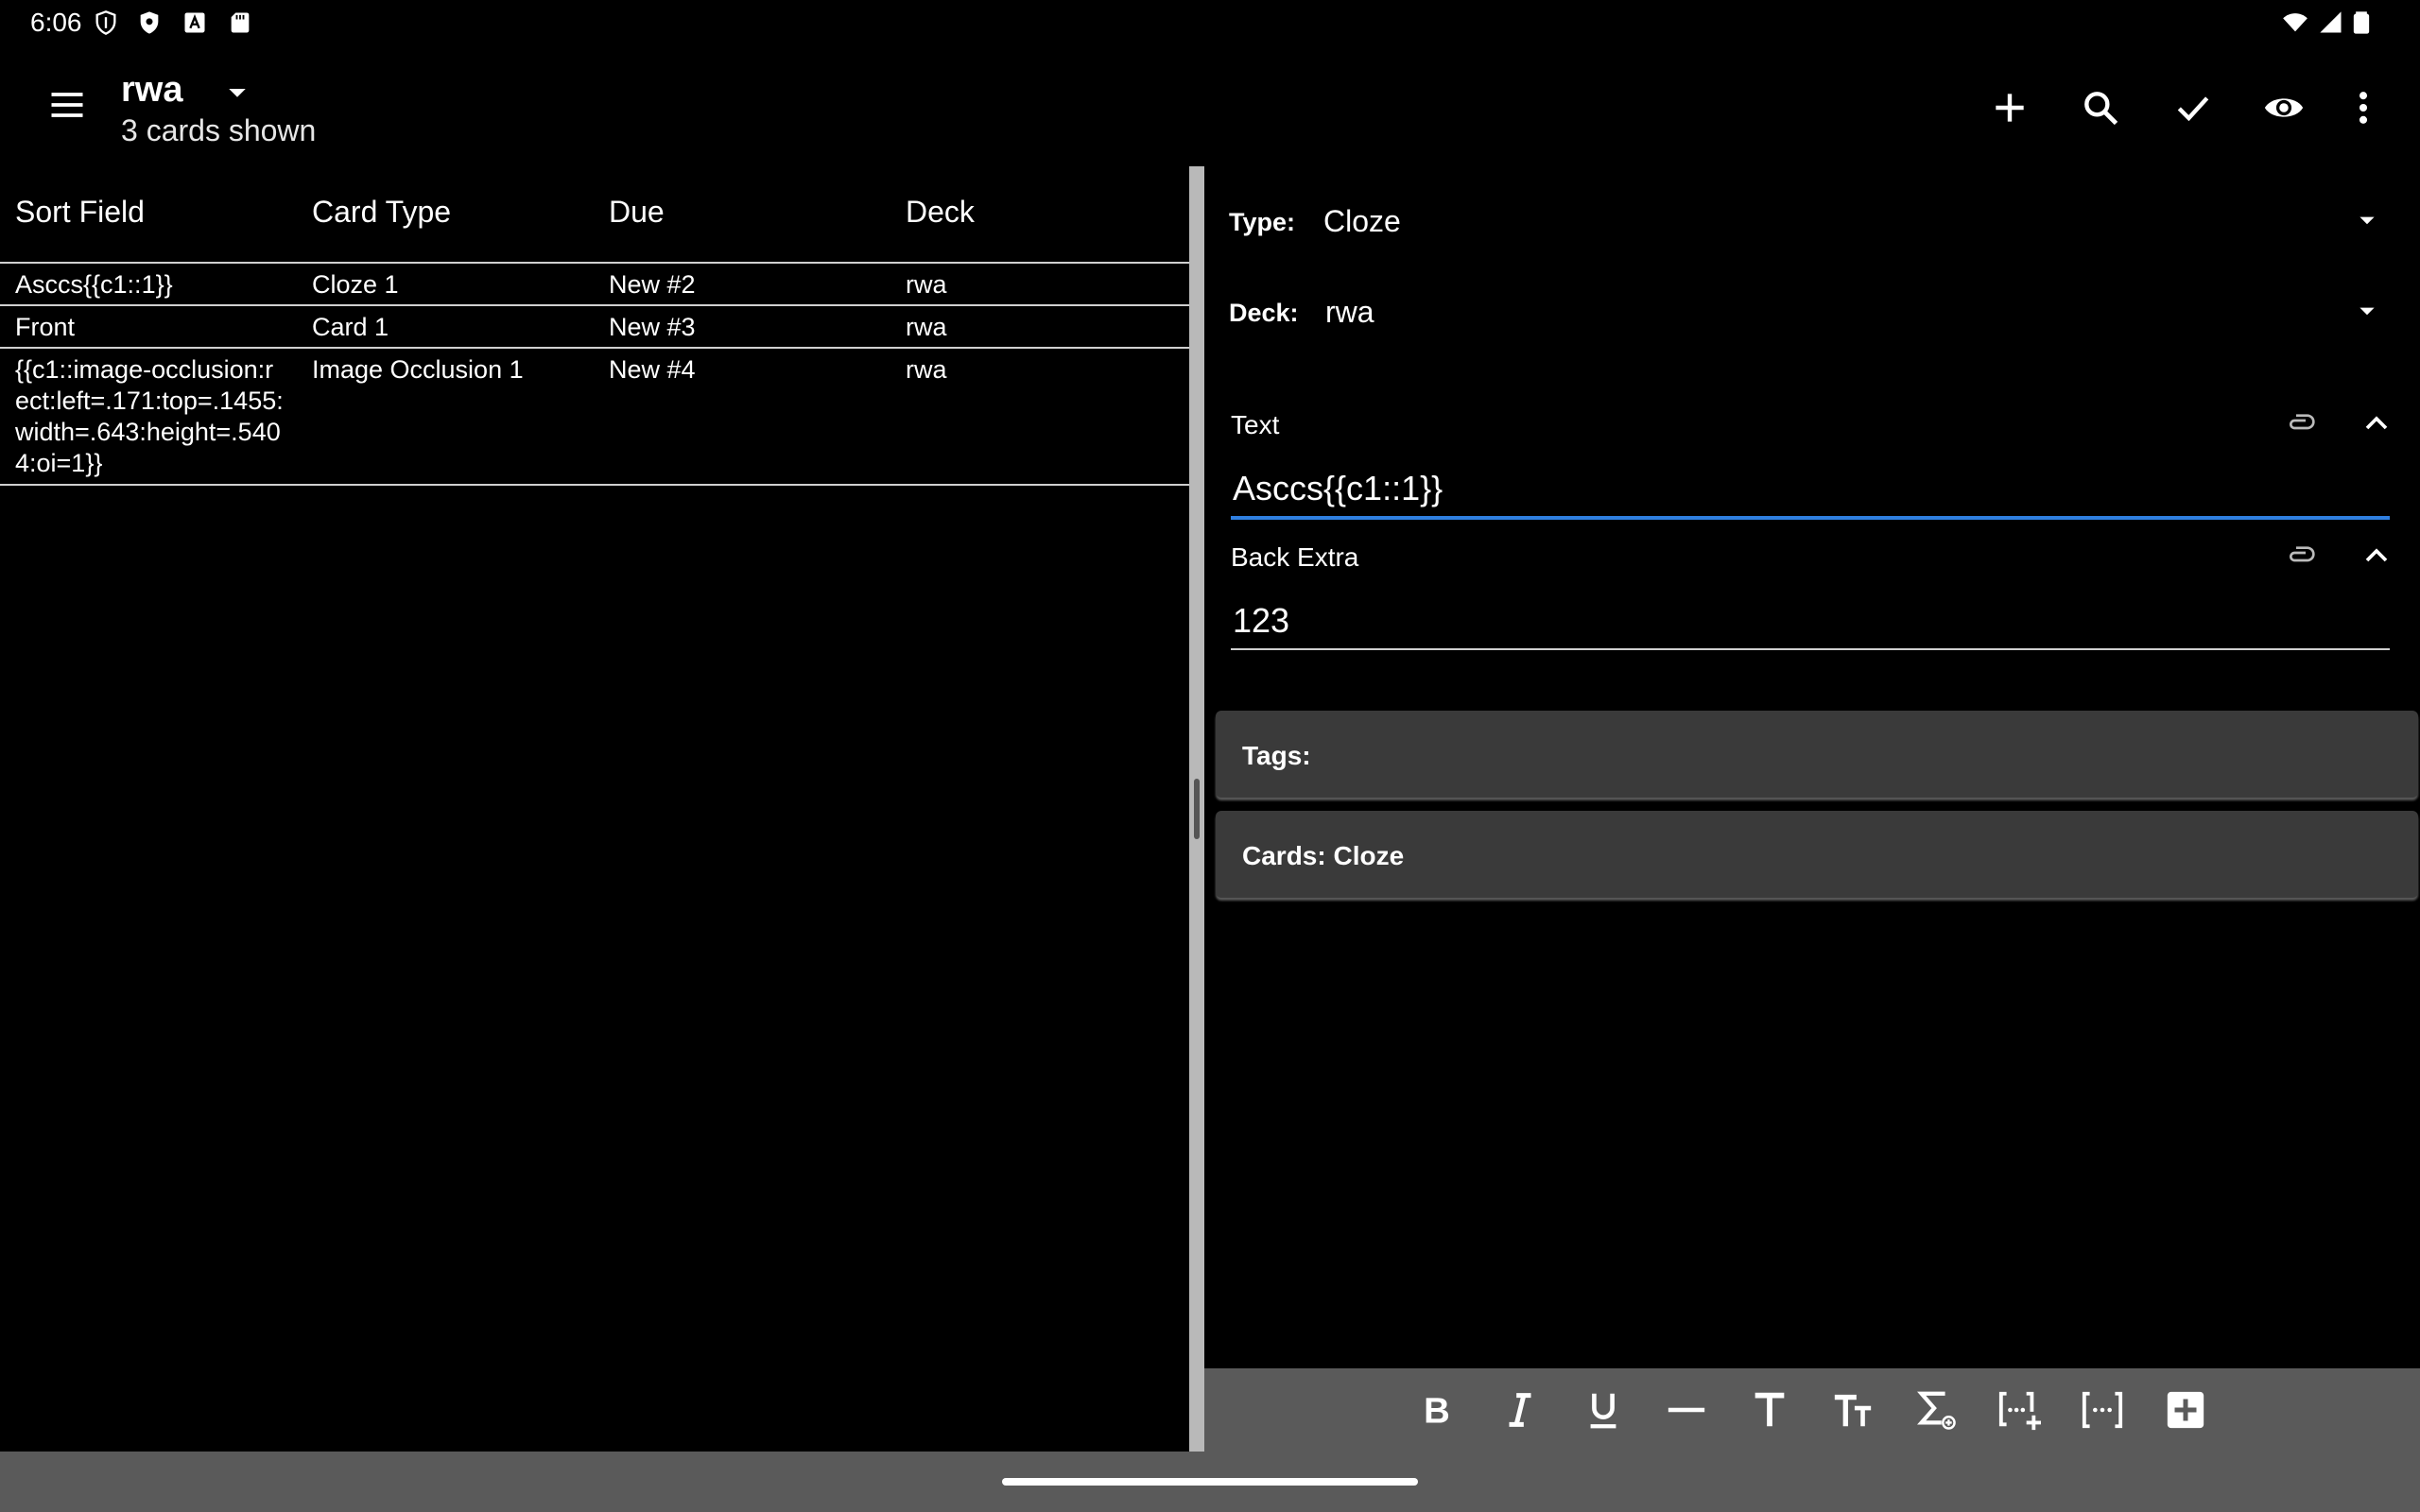  I want to click on eye-icon, so click(2284, 107).